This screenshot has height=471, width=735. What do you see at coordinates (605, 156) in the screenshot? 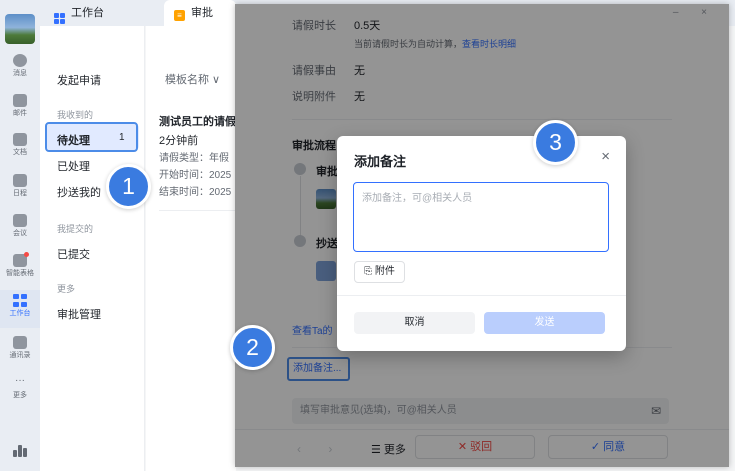
I see `close-icon: ×` at bounding box center [605, 156].